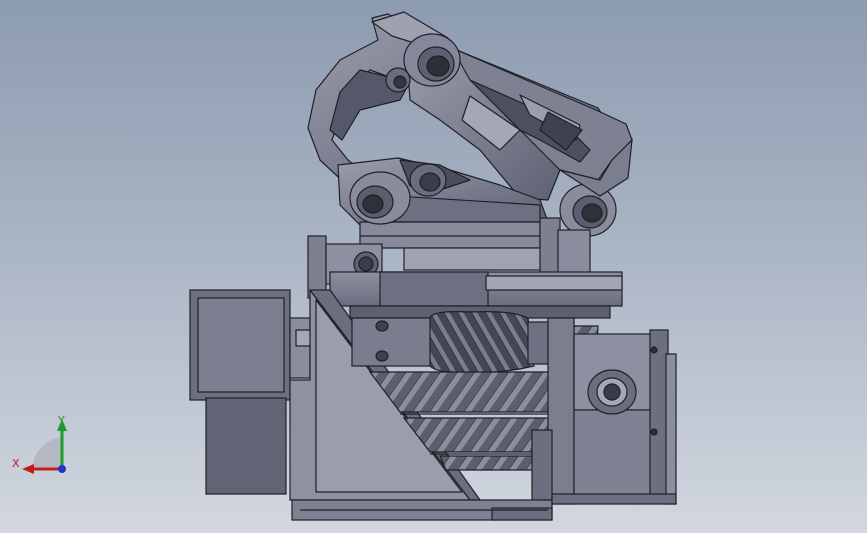  Describe the element at coordinates (47, 453) in the screenshot. I see `triad-plane-shade` at that location.